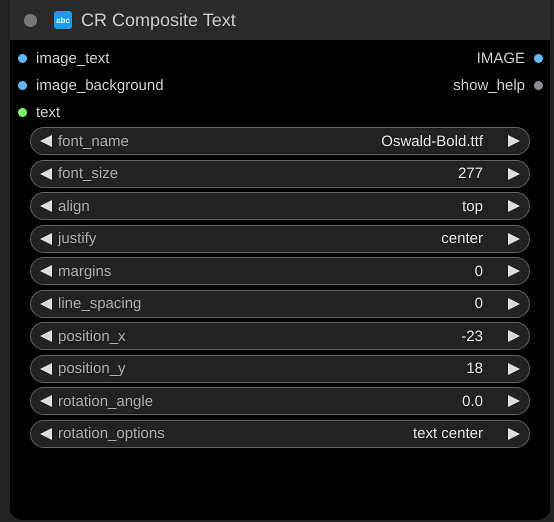 Image resolution: width=554 pixels, height=522 pixels. What do you see at coordinates (280, 336) in the screenshot?
I see `combo-widget: position_x -23` at bounding box center [280, 336].